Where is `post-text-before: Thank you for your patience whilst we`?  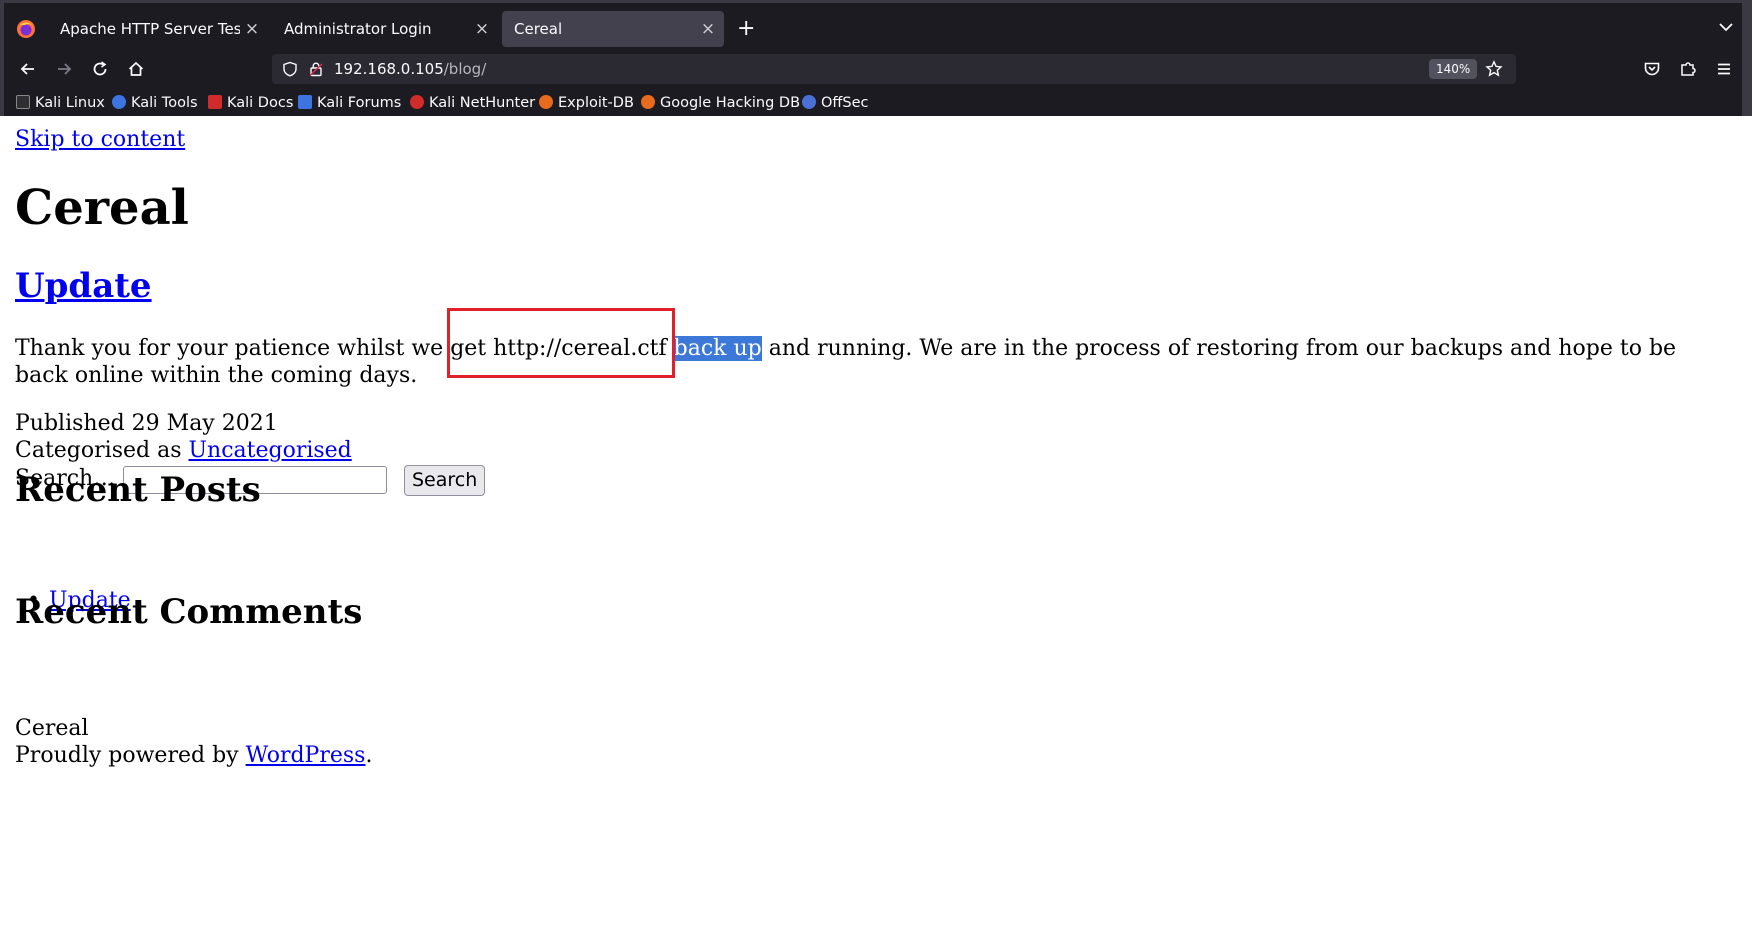 post-text-before: Thank you for your patience whilst we is located at coordinates (233, 348).